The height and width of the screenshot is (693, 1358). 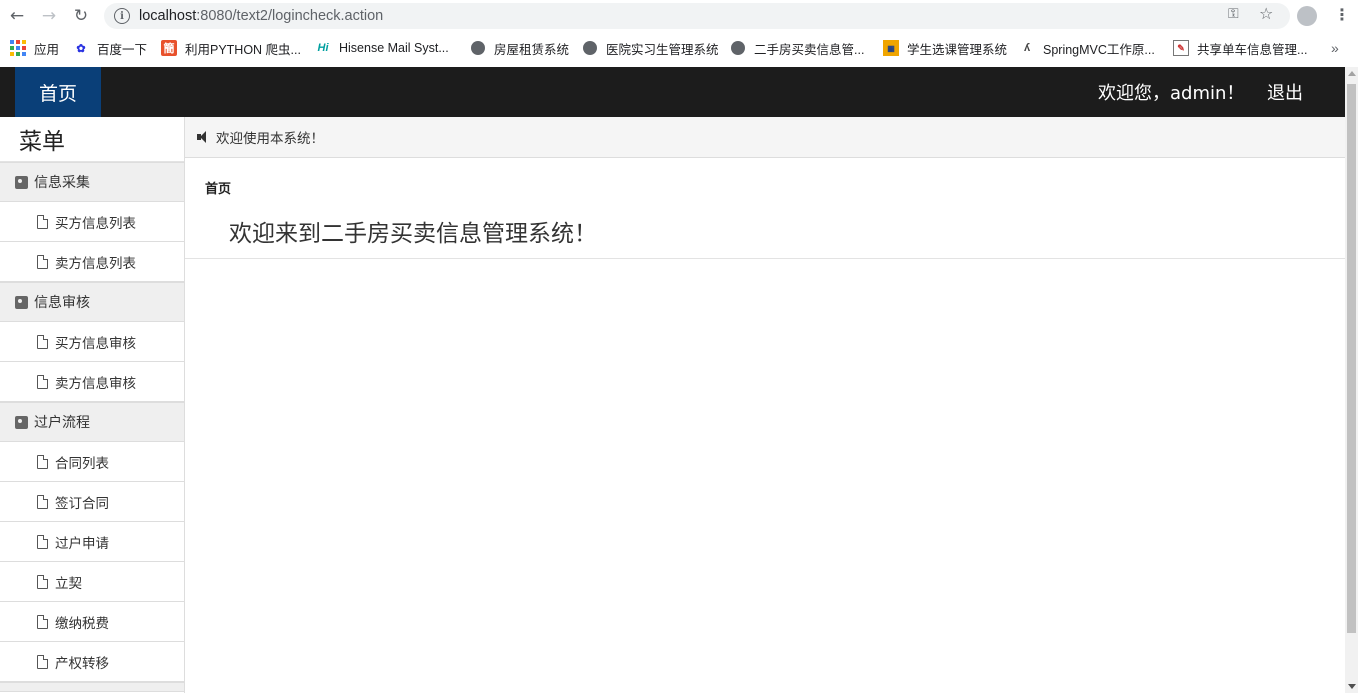 I want to click on logout-link: 退出, so click(x=1285, y=92).